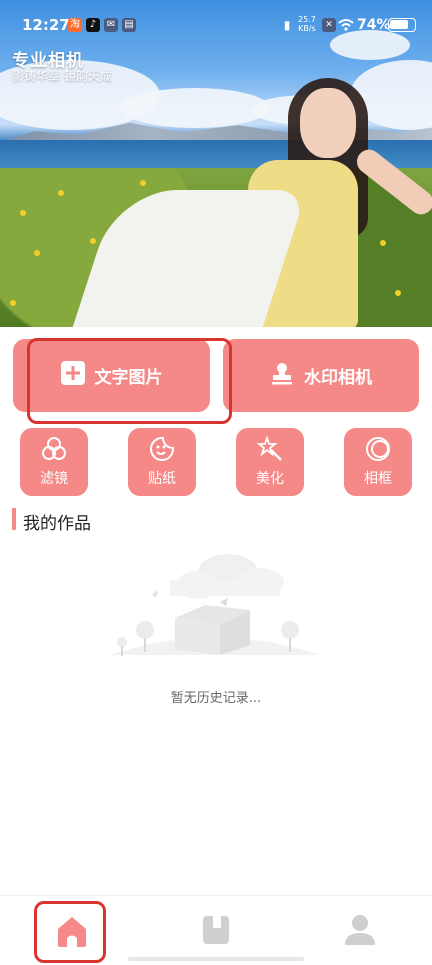 The width and height of the screenshot is (432, 965). Describe the element at coordinates (162, 449) in the screenshot. I see `sticker-icon` at that location.